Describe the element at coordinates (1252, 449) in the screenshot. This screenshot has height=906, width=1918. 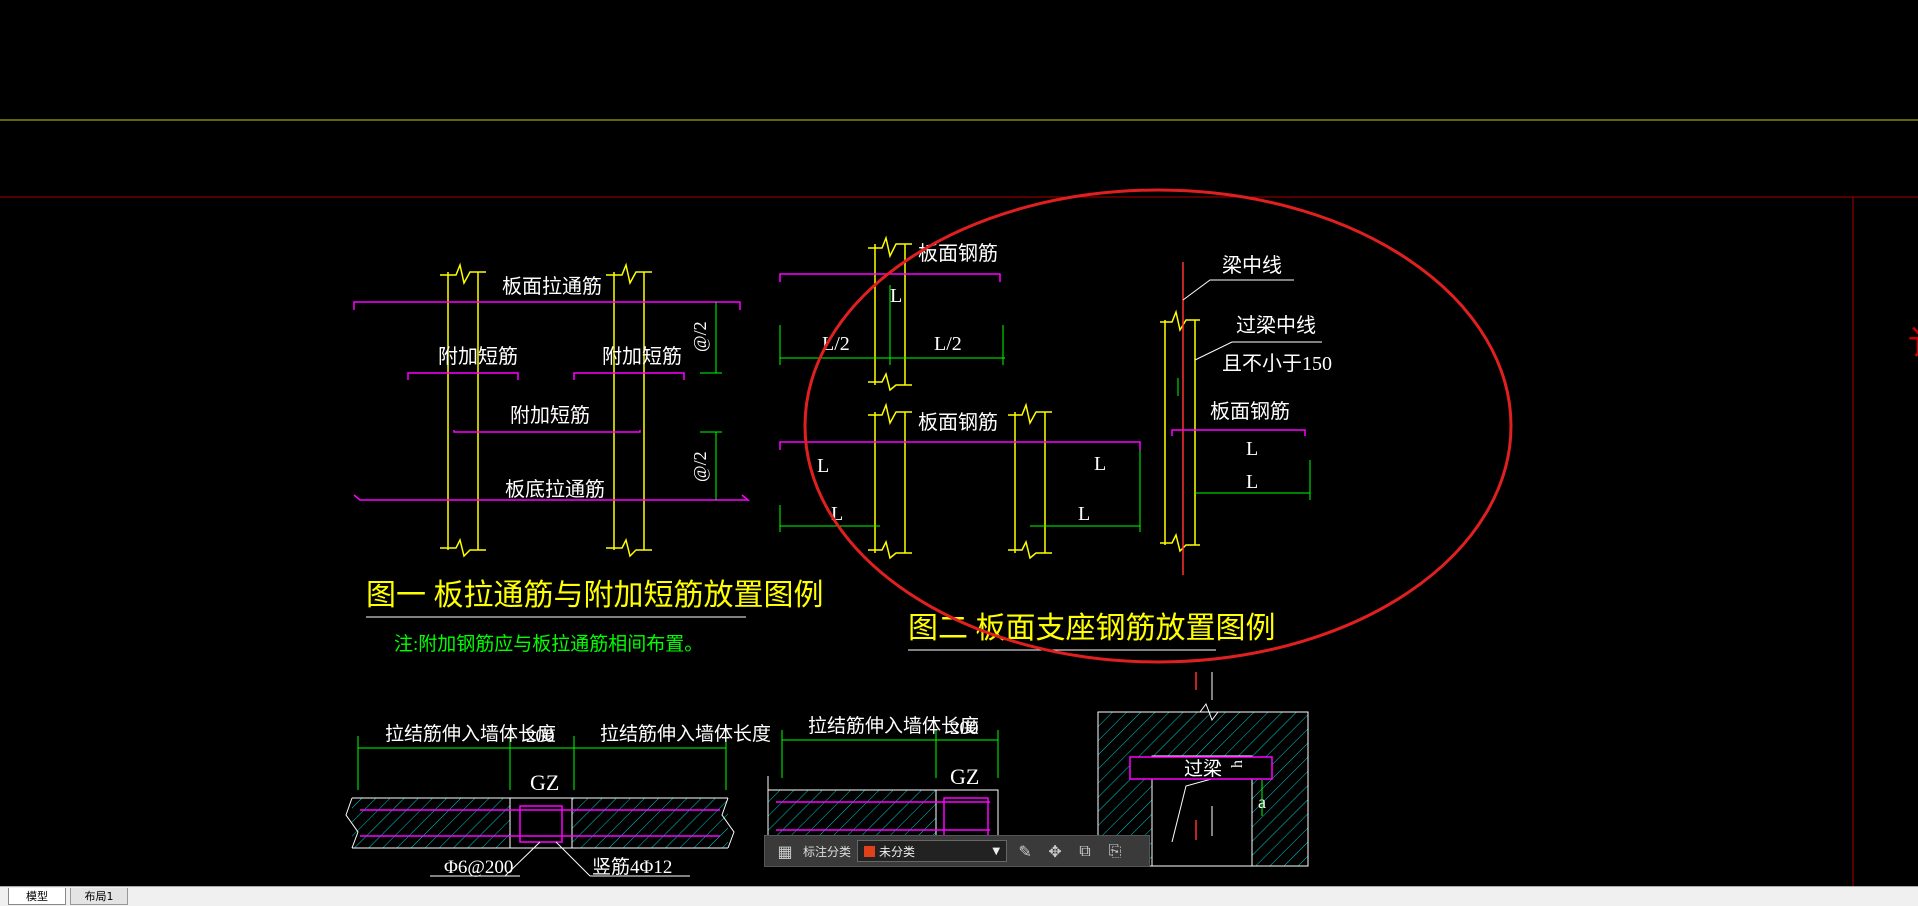
I see `fig2-right-L1: L` at that location.